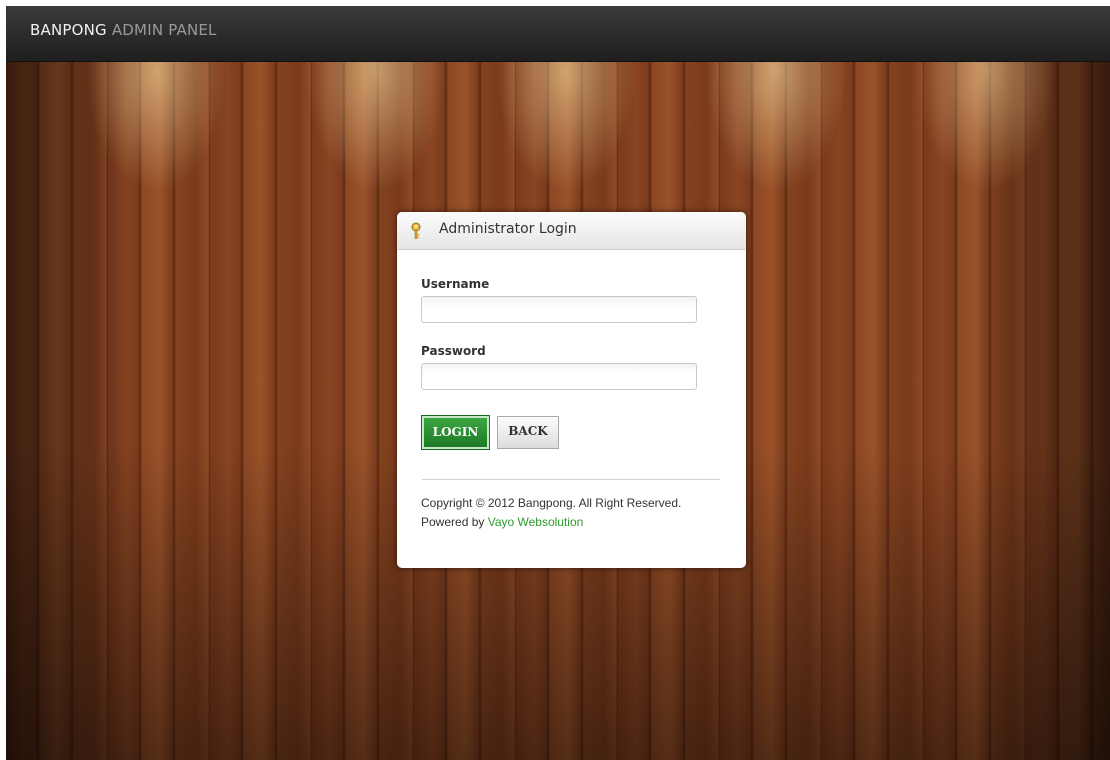  I want to click on brand-logo: BANPONG ADMIN PANEL, so click(123, 30).